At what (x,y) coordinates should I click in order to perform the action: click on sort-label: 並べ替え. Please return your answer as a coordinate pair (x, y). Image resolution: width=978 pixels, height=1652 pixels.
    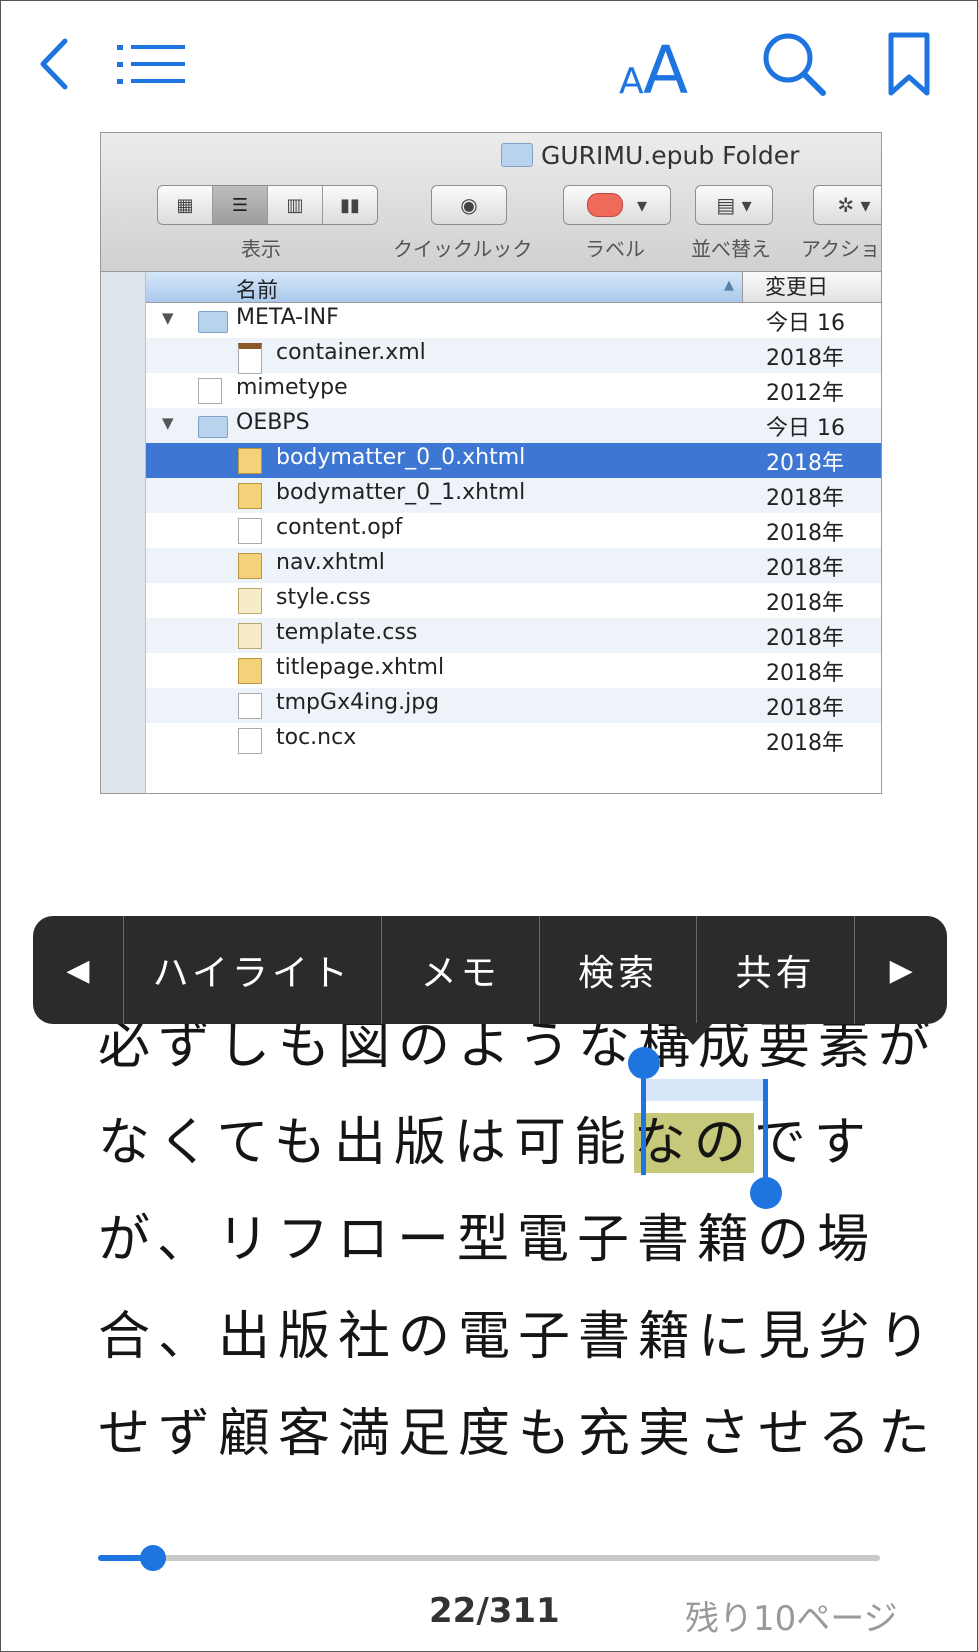
    Looking at the image, I should click on (731, 249).